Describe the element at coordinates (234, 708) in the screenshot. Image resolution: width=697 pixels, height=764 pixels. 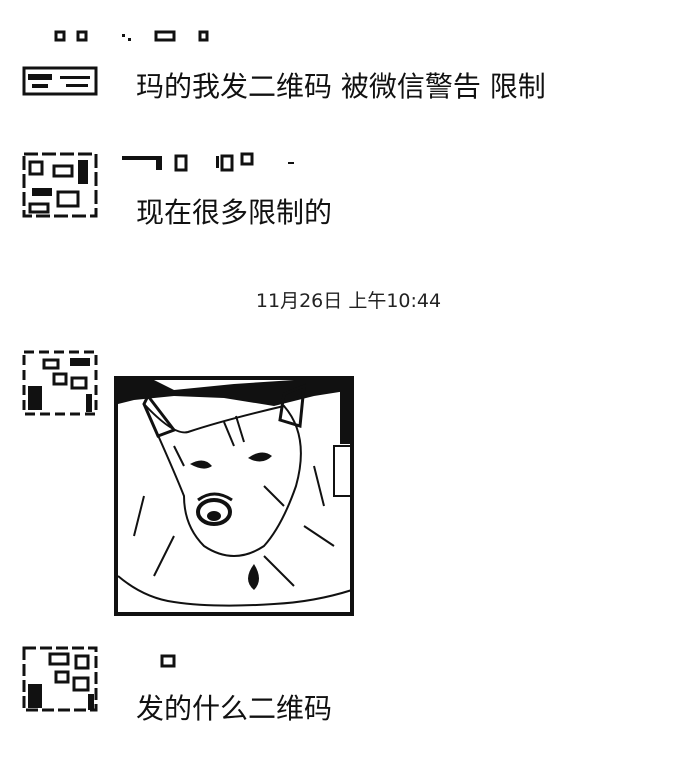
I see `message-text: 发的什么二维码` at that location.